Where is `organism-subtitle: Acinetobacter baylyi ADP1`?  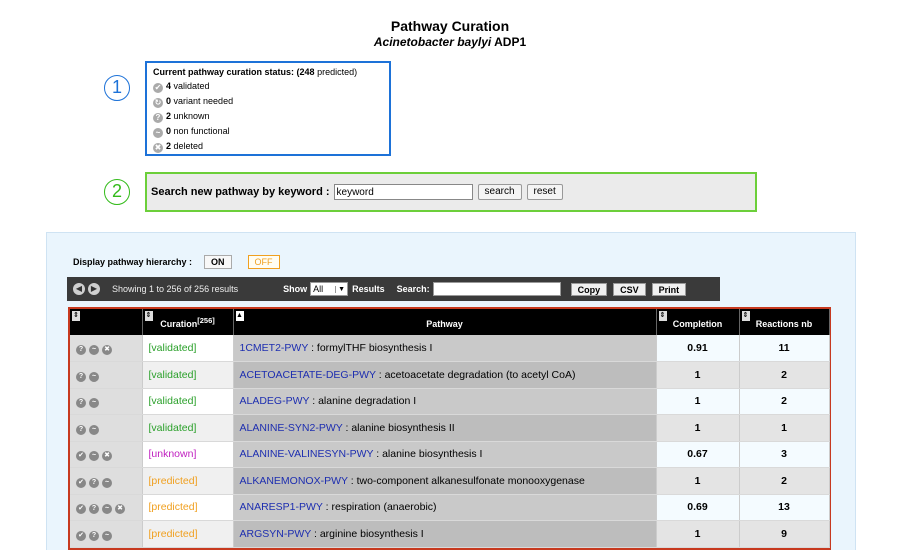 organism-subtitle: Acinetobacter baylyi ADP1 is located at coordinates (450, 42).